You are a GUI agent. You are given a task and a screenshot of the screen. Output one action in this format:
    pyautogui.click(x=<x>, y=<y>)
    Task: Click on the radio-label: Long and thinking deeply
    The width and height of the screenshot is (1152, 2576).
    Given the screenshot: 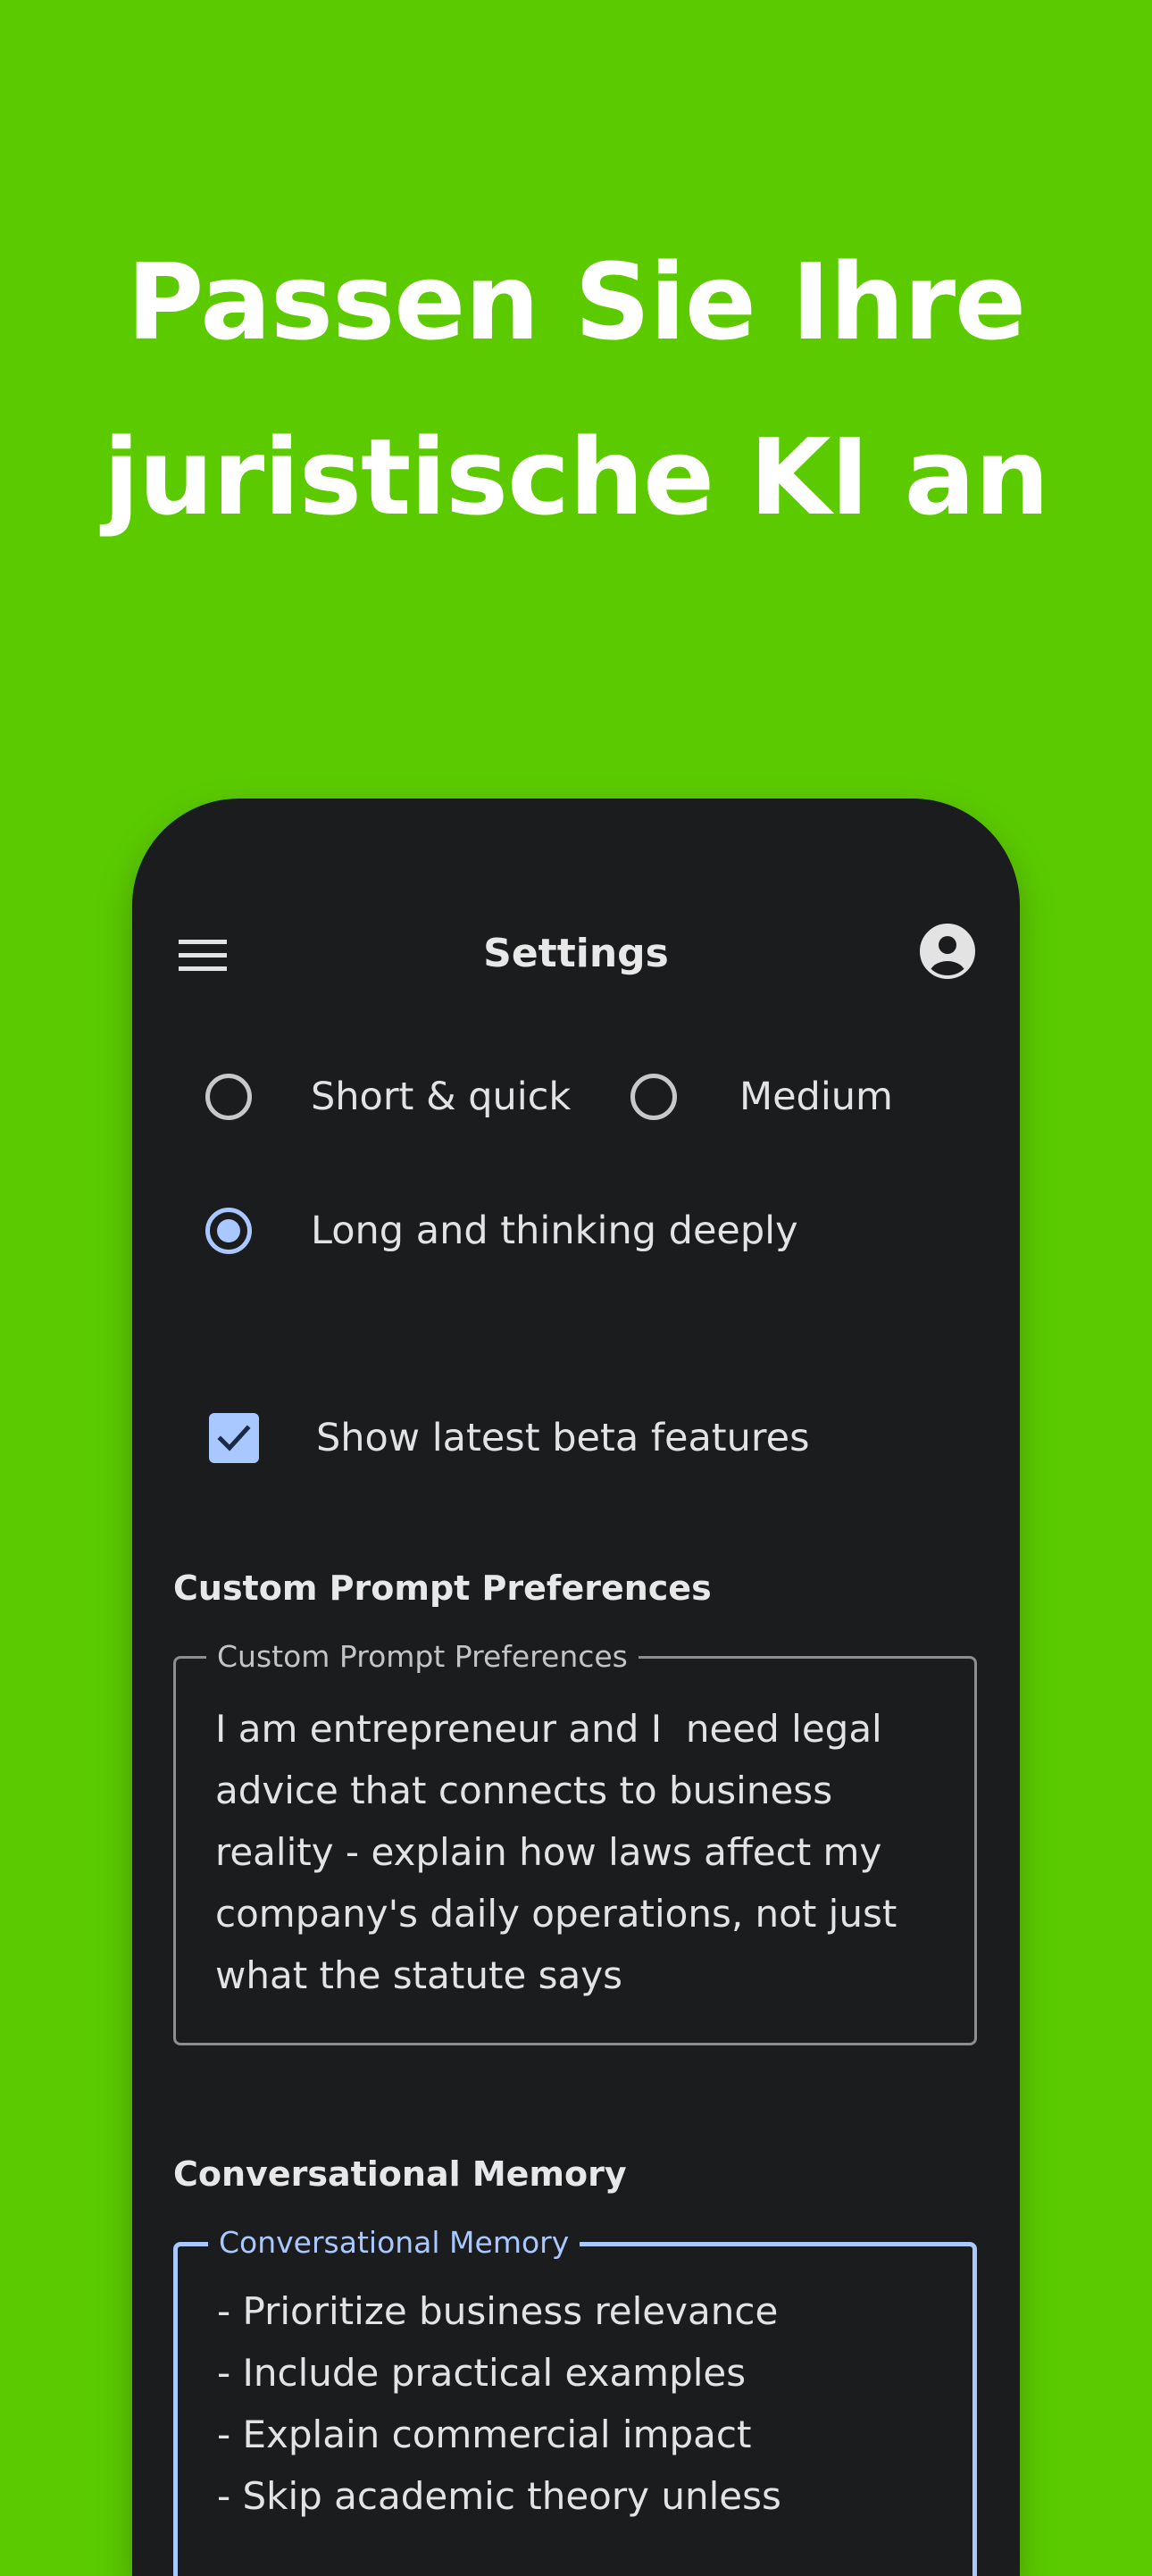 What is the action you would take?
    pyautogui.click(x=555, y=1231)
    